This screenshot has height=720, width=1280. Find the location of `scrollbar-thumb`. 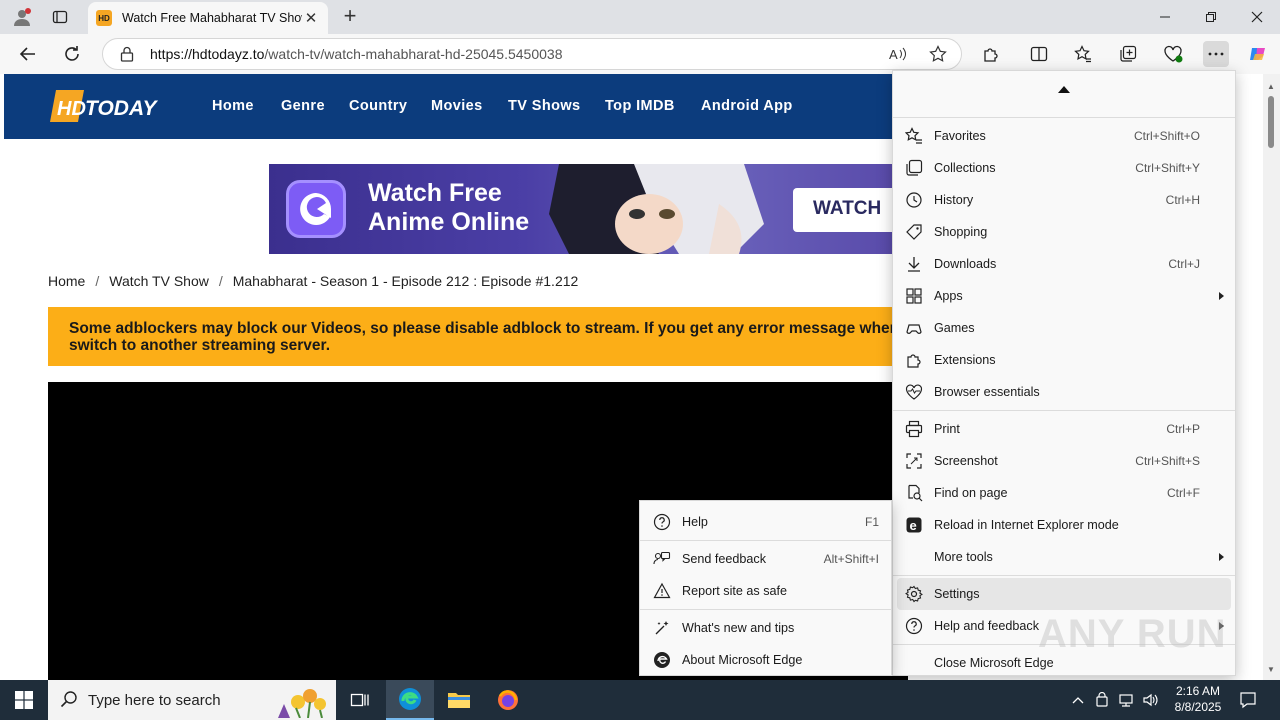

scrollbar-thumb is located at coordinates (1271, 122).